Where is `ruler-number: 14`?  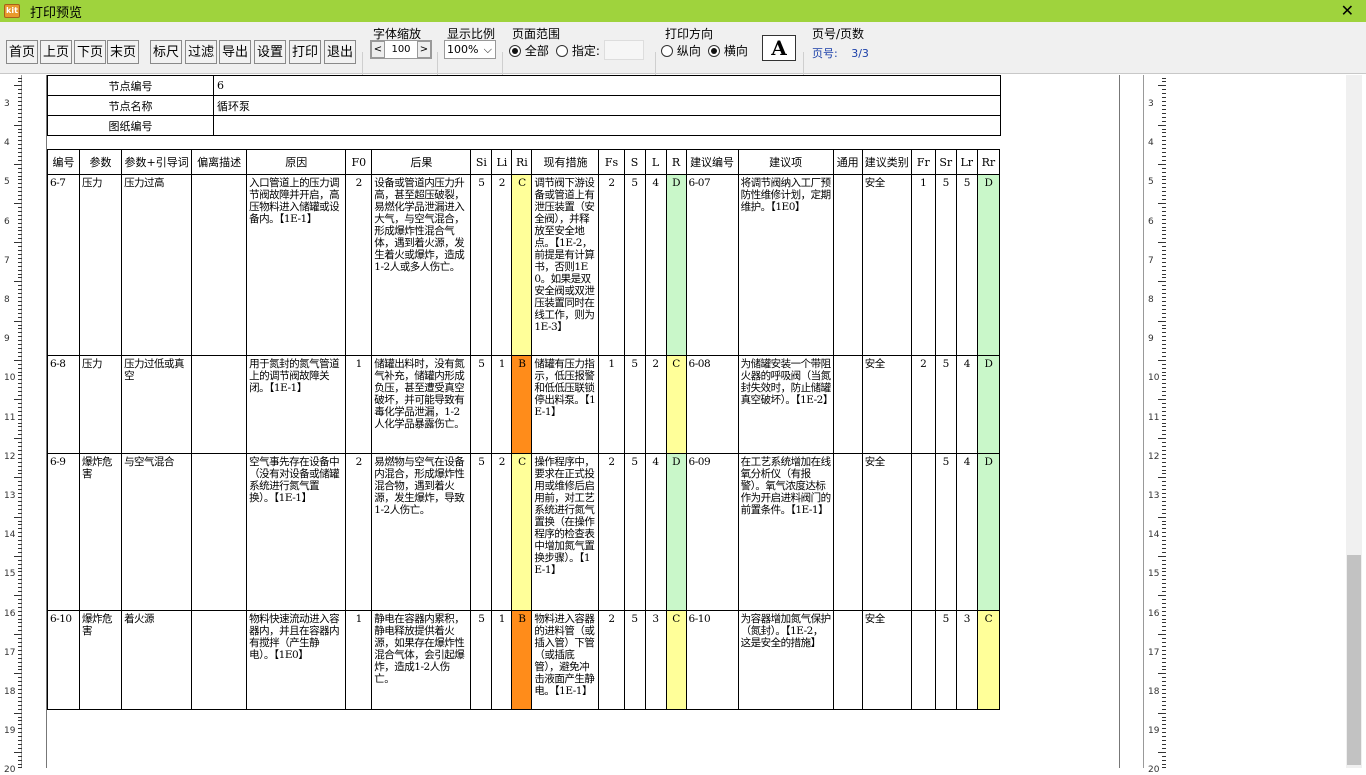
ruler-number: 14 is located at coordinates (1154, 535).